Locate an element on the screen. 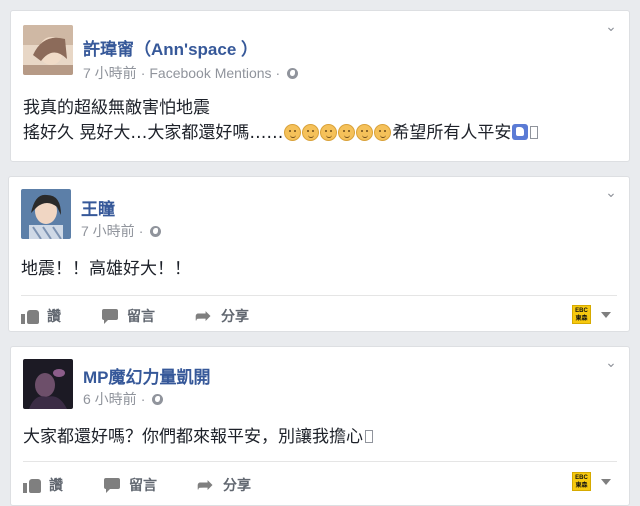 This screenshot has height=506, width=640. post-text: 地震！！高雄好大！！ is located at coordinates (106, 269).